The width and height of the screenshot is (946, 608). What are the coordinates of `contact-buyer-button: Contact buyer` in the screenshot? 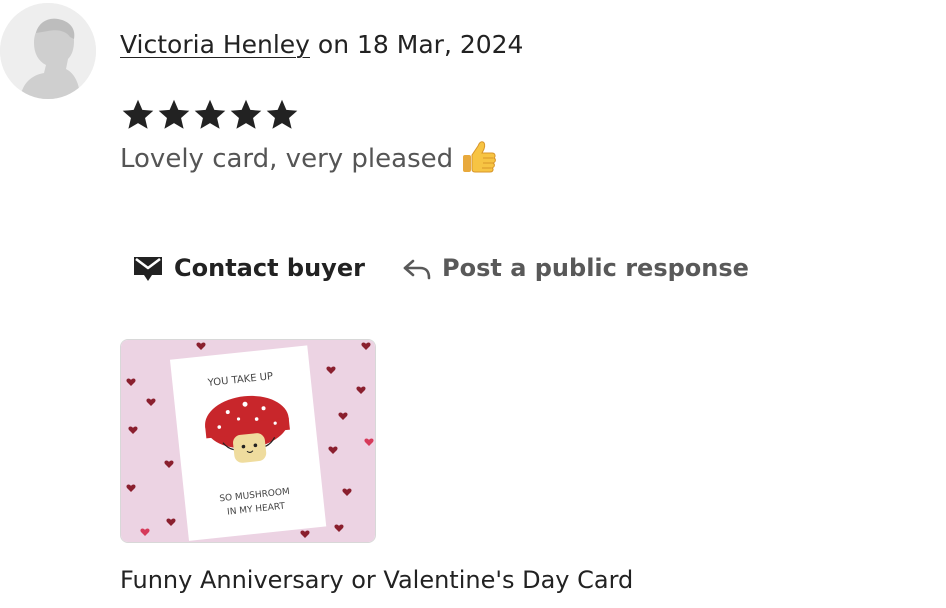 It's located at (248, 268).